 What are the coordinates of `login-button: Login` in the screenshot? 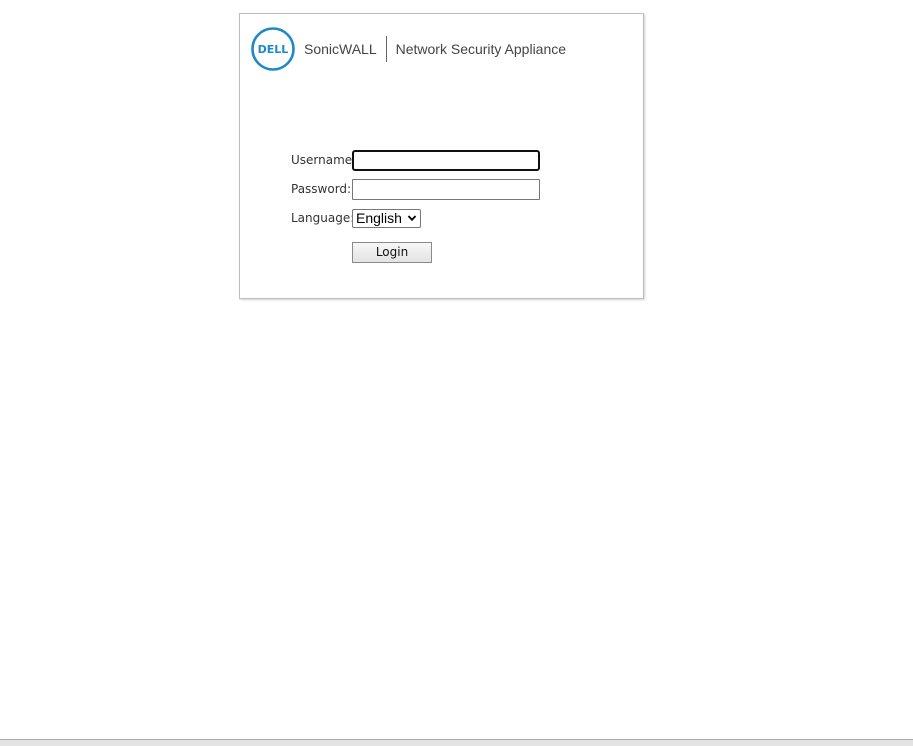 It's located at (392, 252).